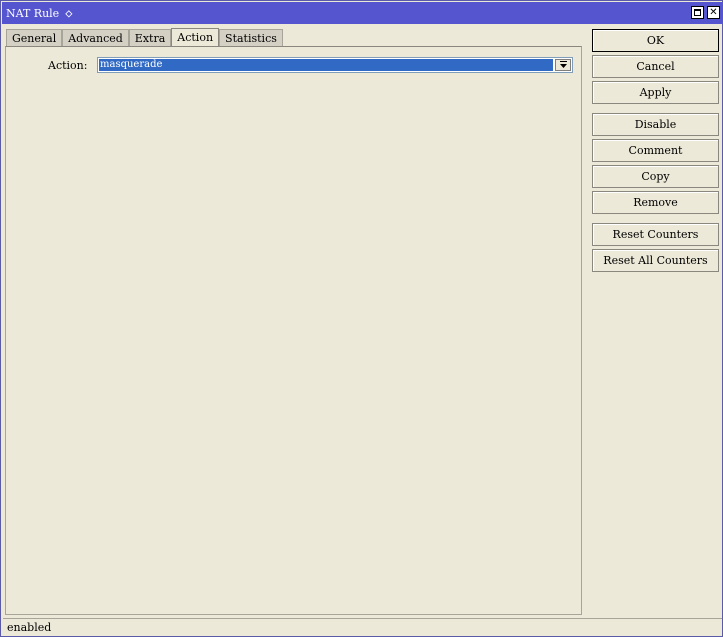  What do you see at coordinates (655, 150) in the screenshot?
I see `comment-button: Comment` at bounding box center [655, 150].